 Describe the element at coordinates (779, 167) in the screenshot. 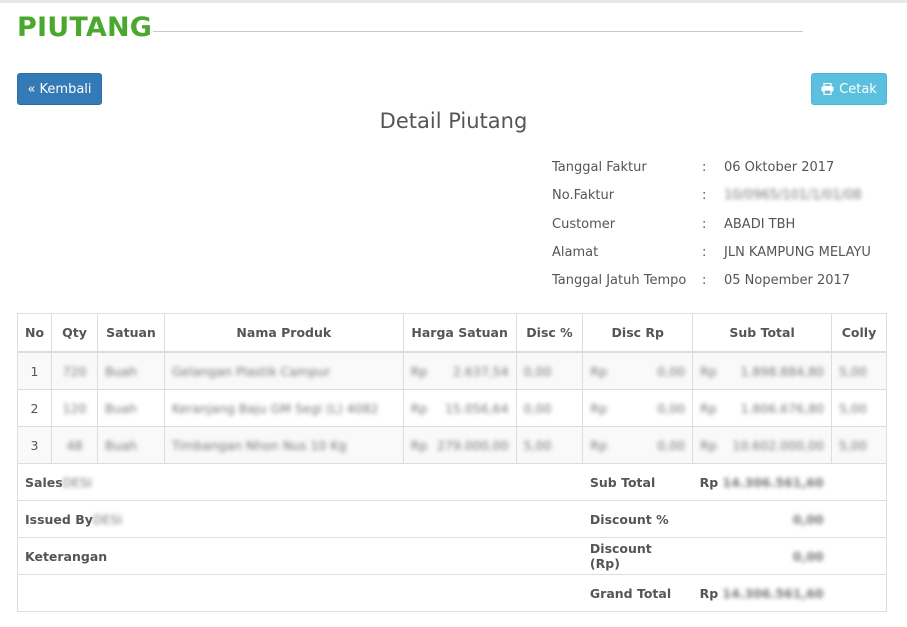

I see `info-value: 06 Oktober 2017` at that location.